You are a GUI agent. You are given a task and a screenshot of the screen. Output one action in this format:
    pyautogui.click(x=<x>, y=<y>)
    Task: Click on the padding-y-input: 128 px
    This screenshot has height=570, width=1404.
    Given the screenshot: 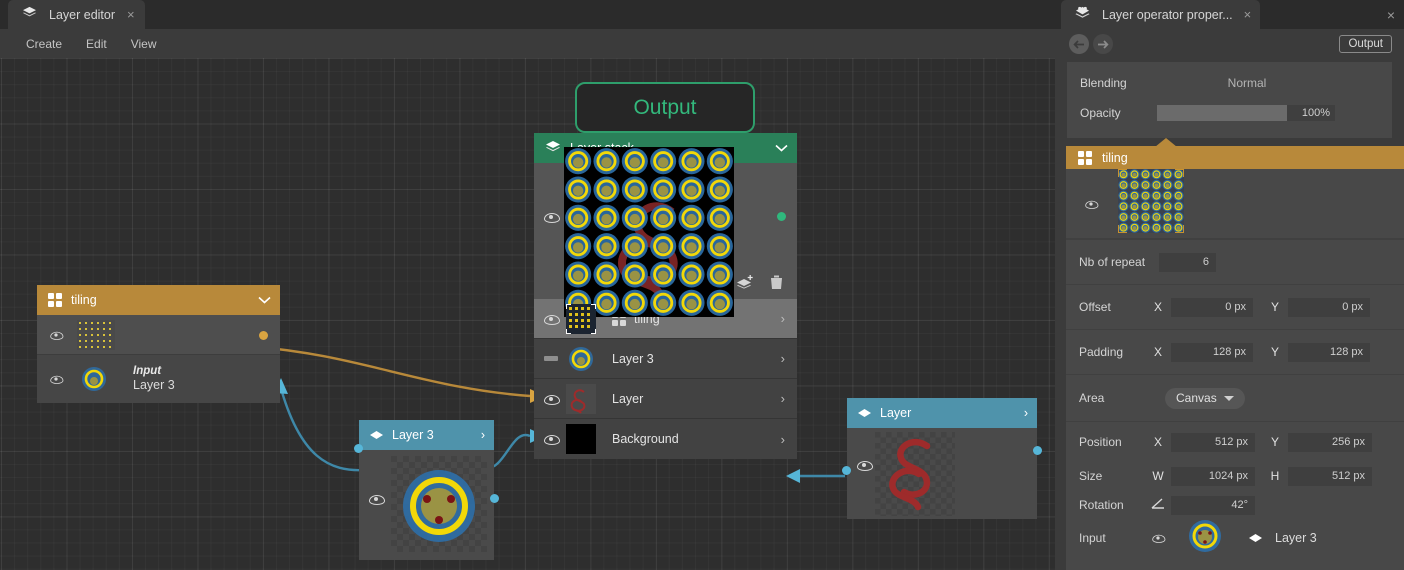 What is the action you would take?
    pyautogui.click(x=1329, y=352)
    